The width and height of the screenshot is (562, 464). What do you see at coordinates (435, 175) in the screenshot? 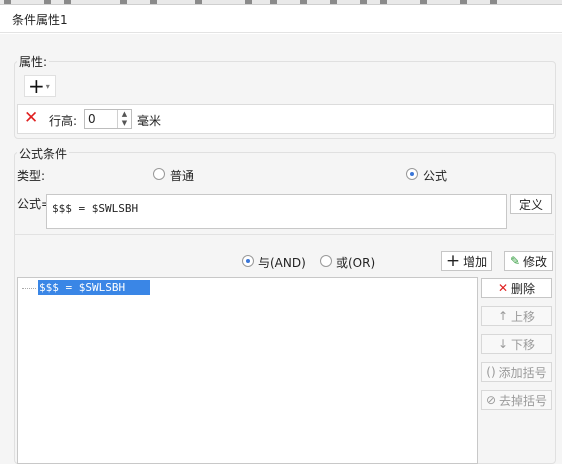
I see `type-formula-label: 公式` at bounding box center [435, 175].